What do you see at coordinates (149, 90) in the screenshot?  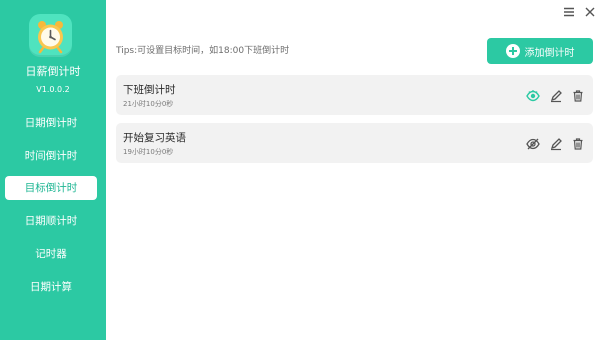 I see `countdown-title: 下班倒计时` at bounding box center [149, 90].